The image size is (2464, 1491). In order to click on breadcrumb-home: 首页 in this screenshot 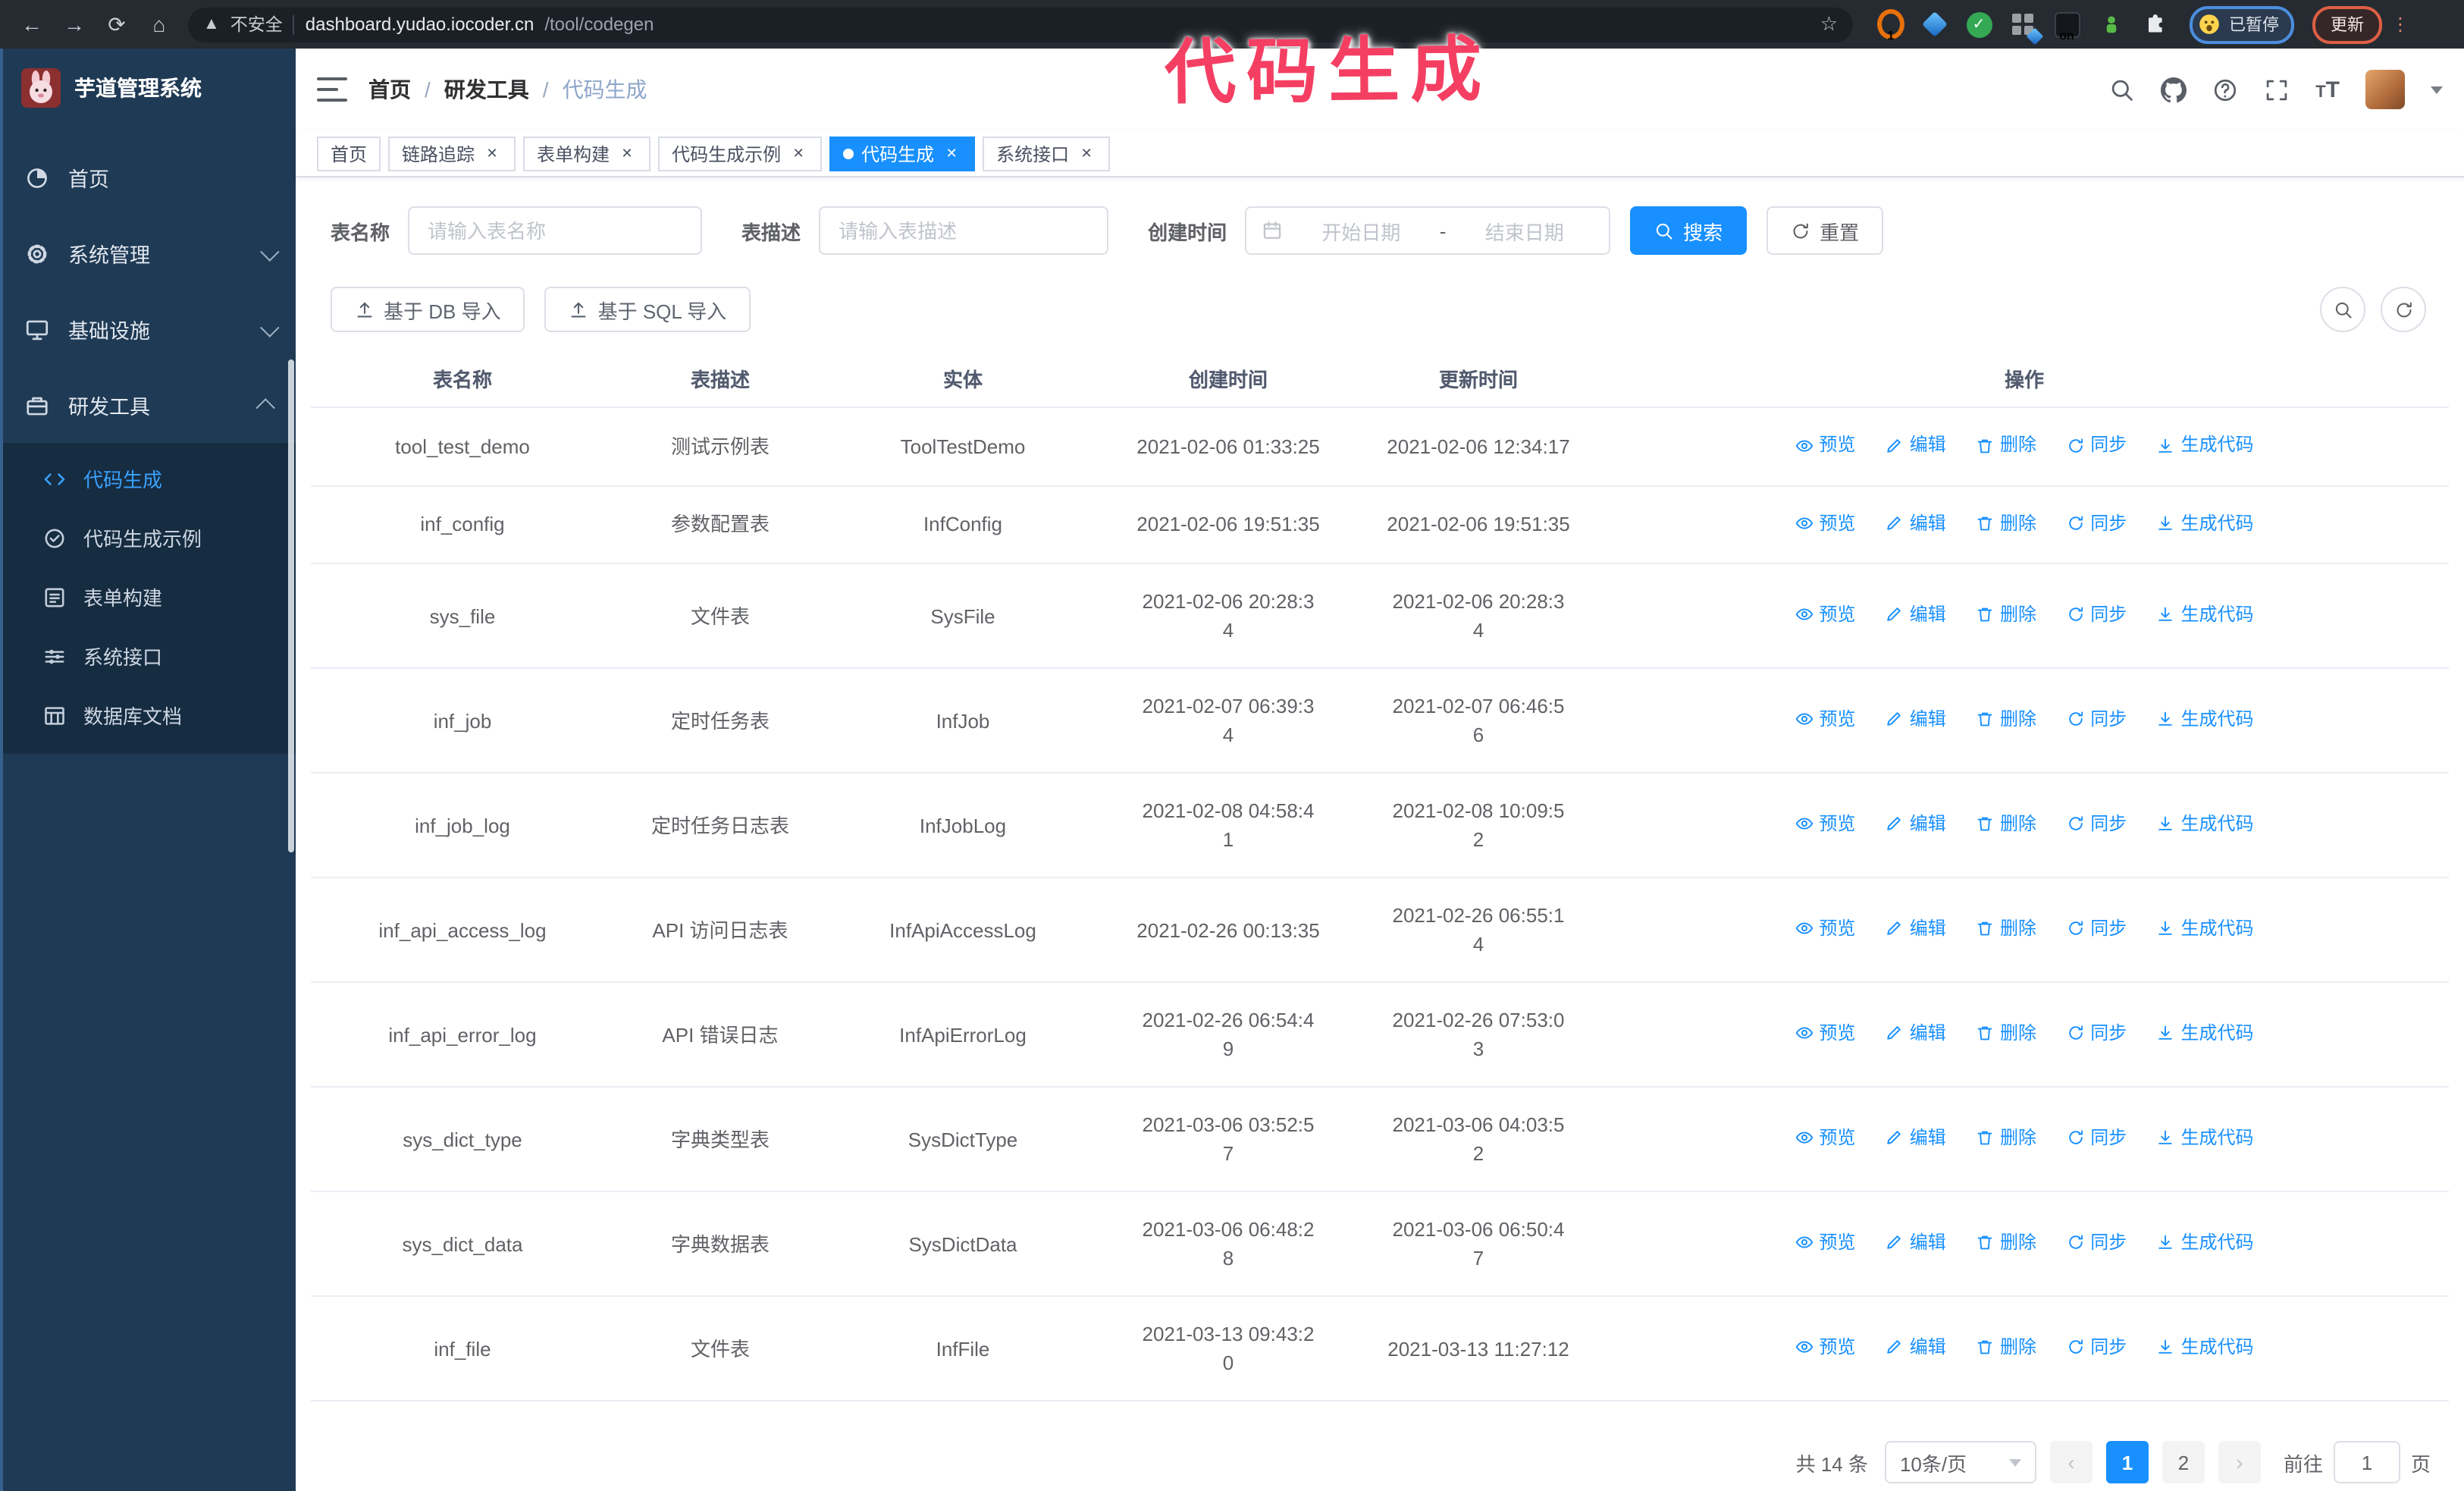, I will do `click(390, 89)`.